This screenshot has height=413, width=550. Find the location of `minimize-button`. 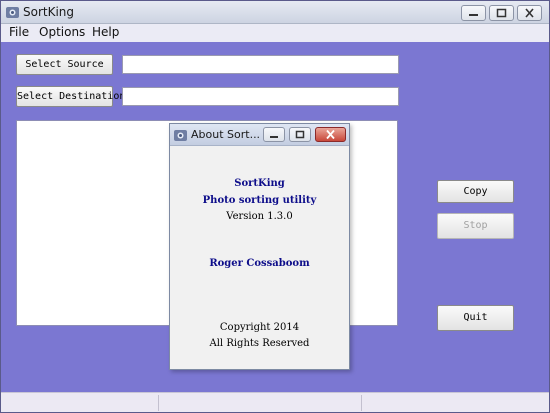

minimize-button is located at coordinates (473, 13).